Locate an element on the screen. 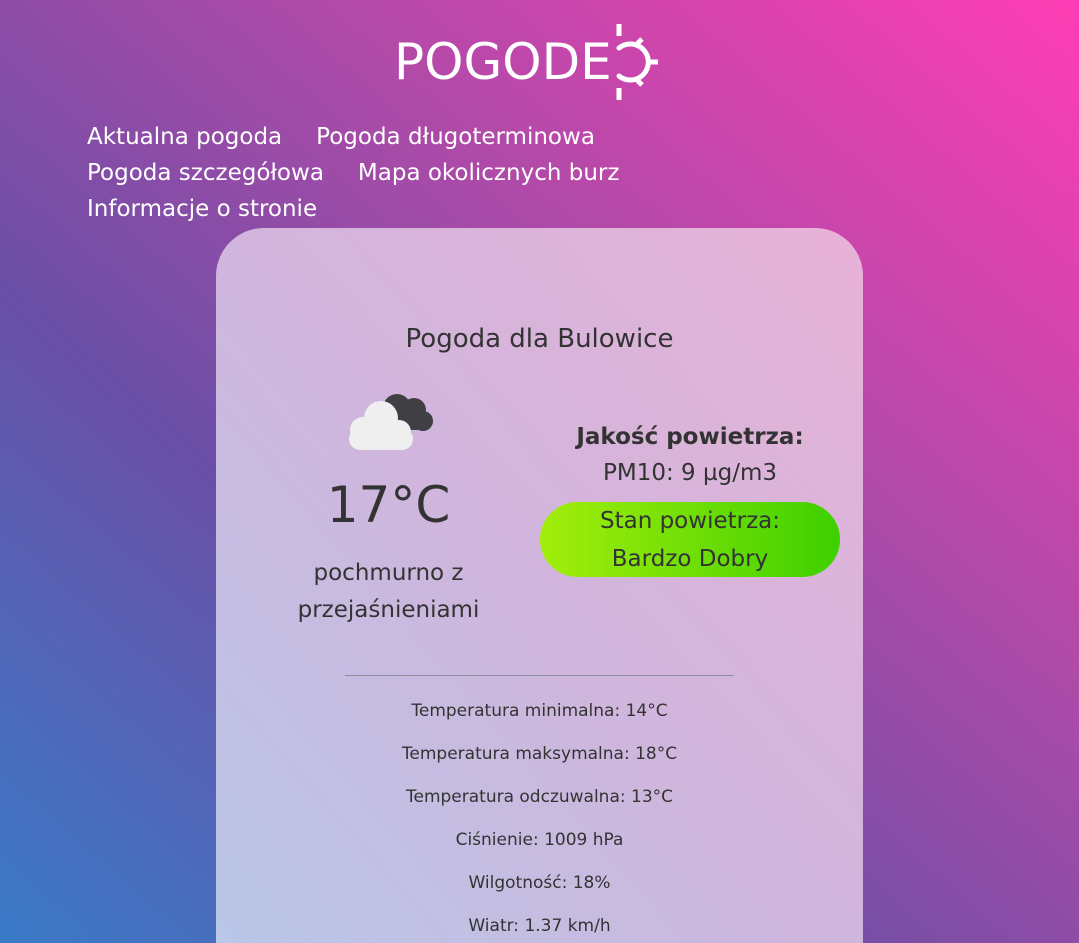 The height and width of the screenshot is (943, 1079). temp-min: Temperatura minimalna: 14°C is located at coordinates (539, 711).